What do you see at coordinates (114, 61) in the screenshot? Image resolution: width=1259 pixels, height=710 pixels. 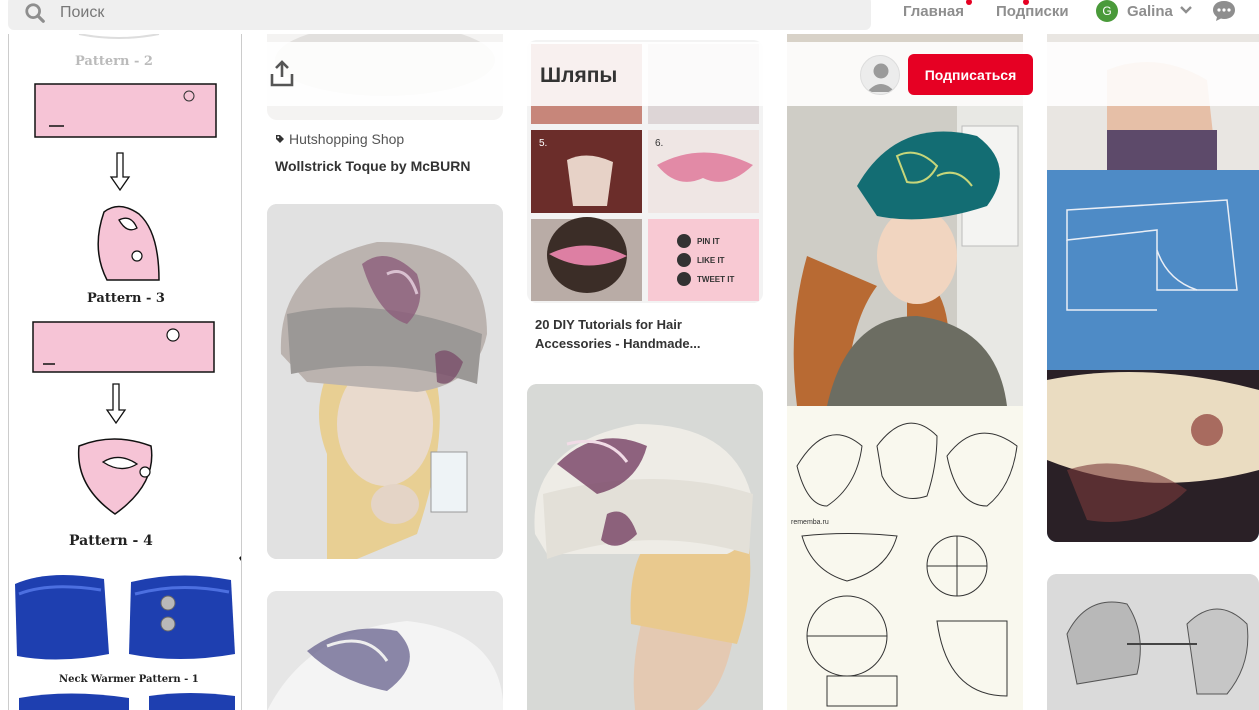 I see `pattern-label: Pattern - 2` at bounding box center [114, 61].